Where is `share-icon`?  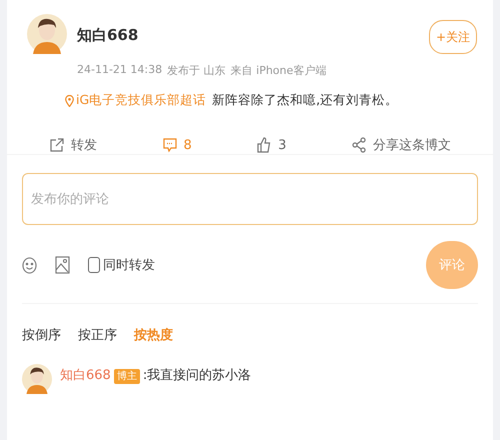 share-icon is located at coordinates (358, 145).